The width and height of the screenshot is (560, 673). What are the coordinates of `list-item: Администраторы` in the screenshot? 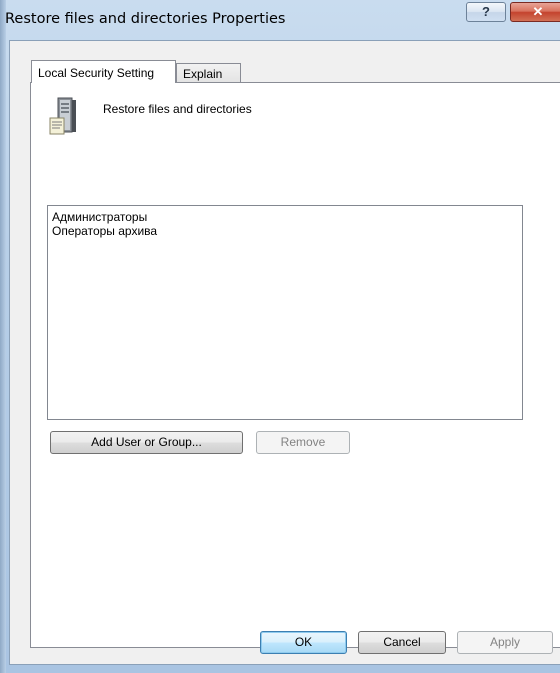 It's located at (285, 217).